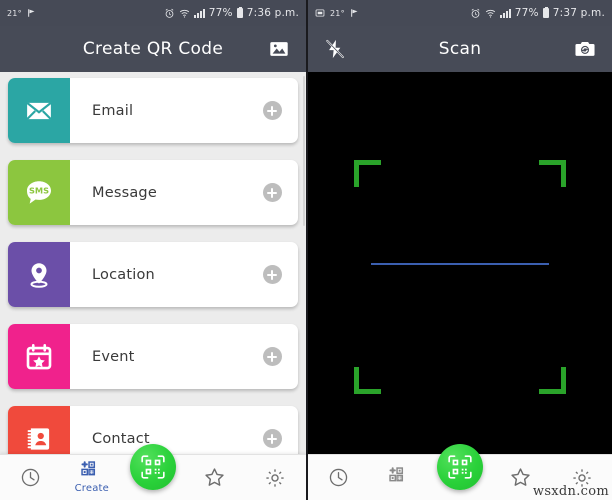  I want to click on nav-item-favorites, so click(214, 477).